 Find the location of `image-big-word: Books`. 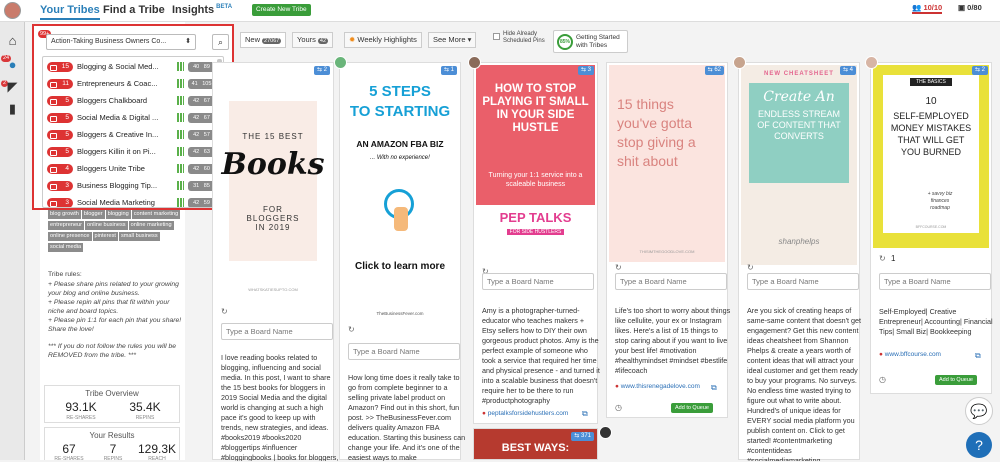

image-big-word: Books is located at coordinates (273, 164).